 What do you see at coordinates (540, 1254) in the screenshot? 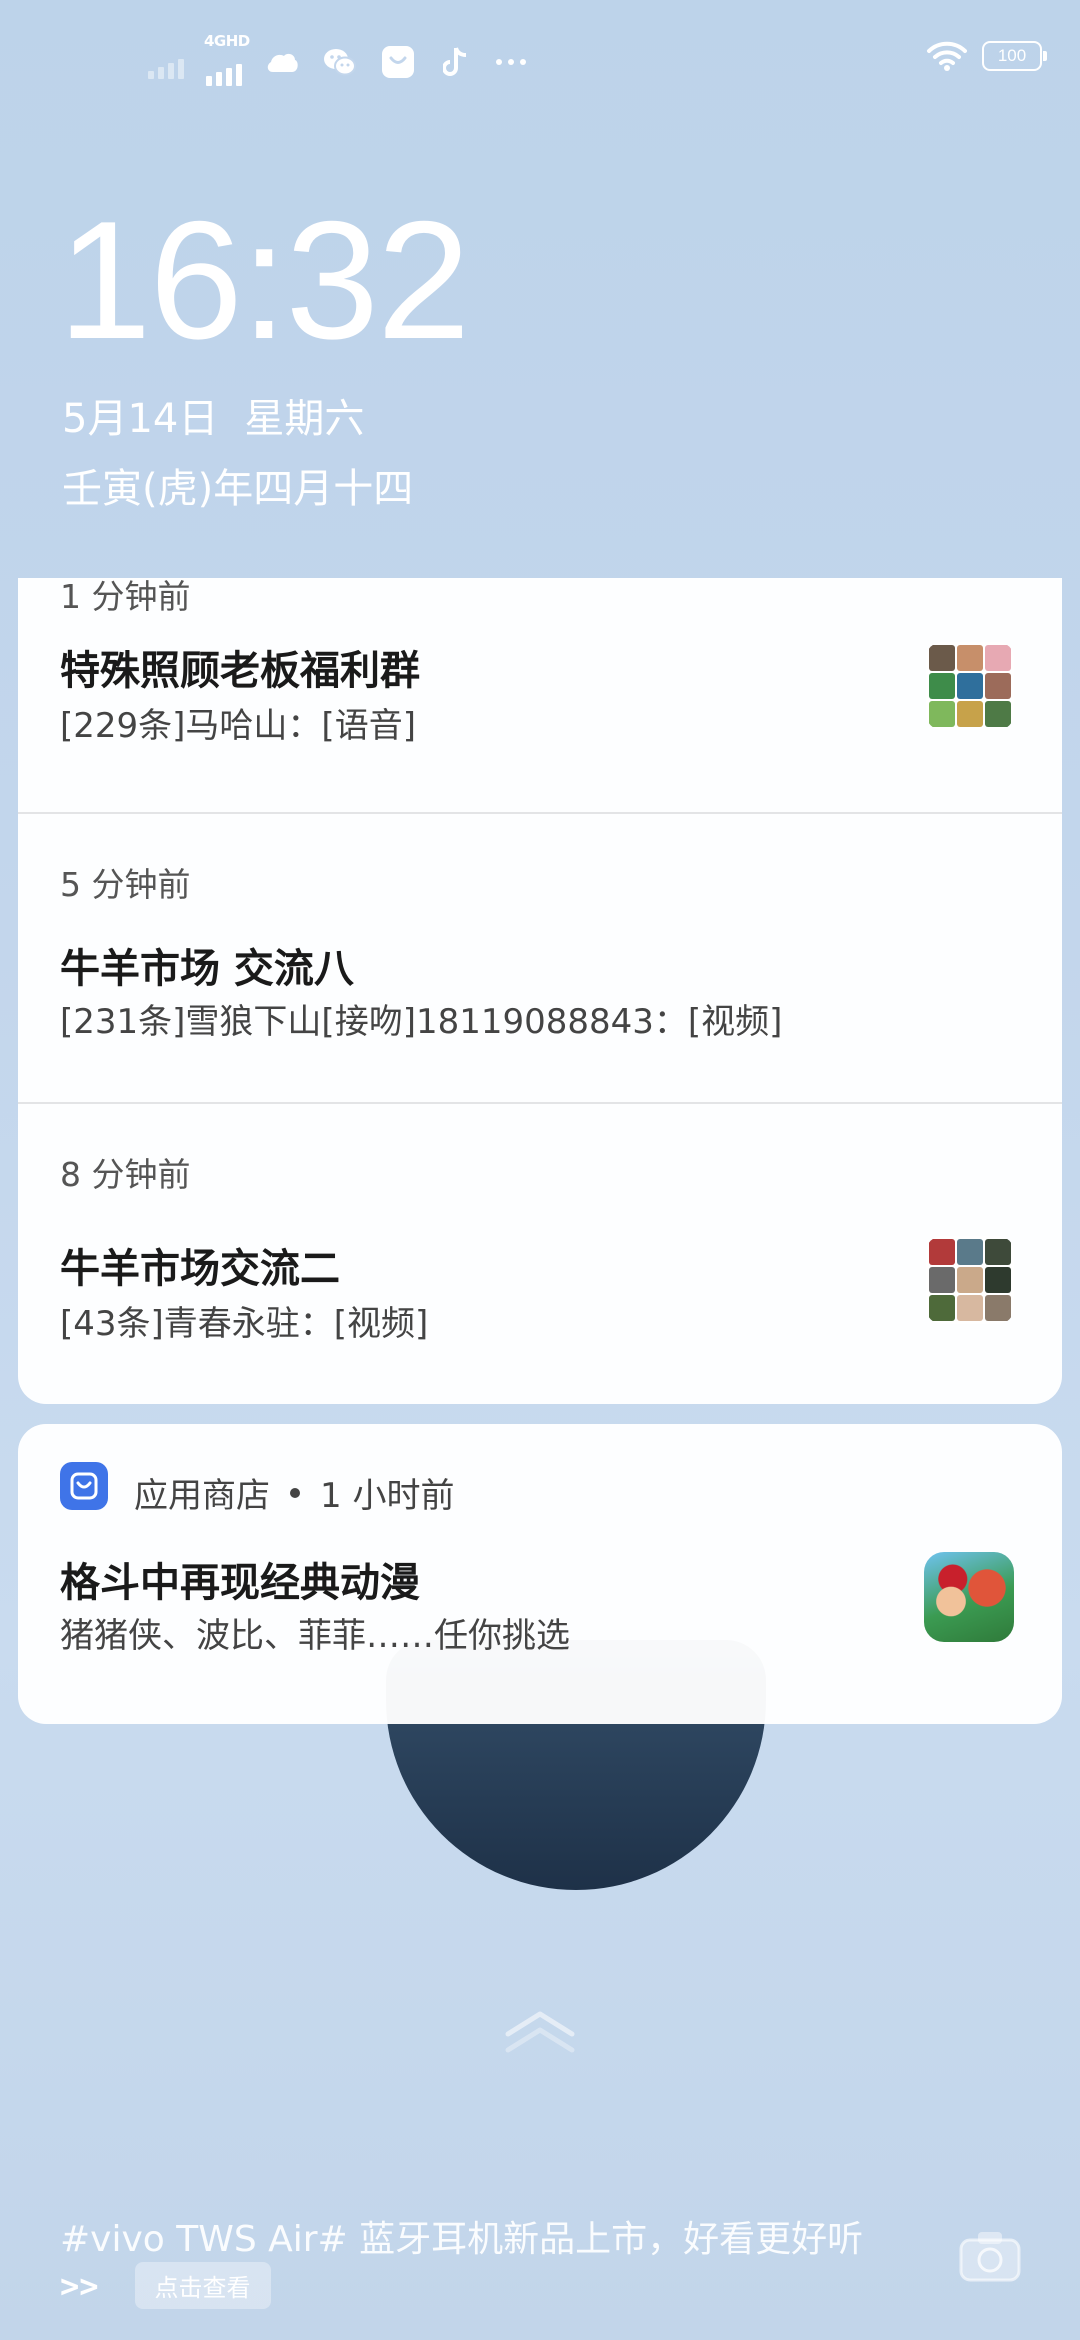
I see `notification-item: 8 分钟前 牛羊市场交流二 [43条]青春永驻：[视频]` at bounding box center [540, 1254].